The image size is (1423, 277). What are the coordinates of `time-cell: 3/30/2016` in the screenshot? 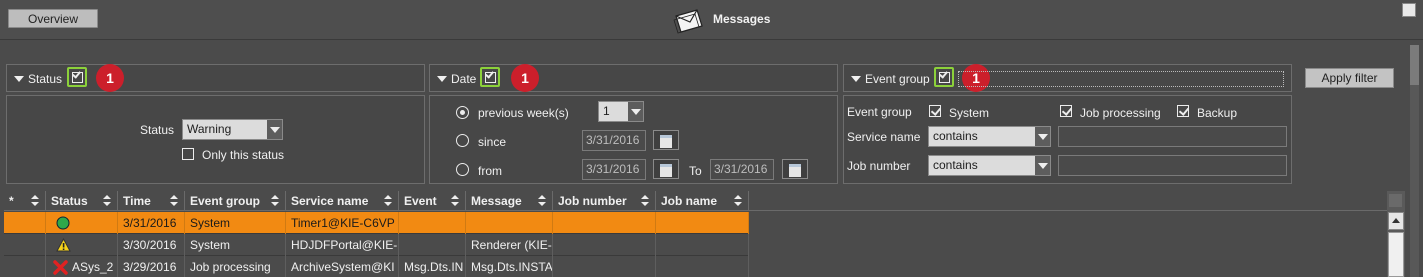 It's located at (151, 245).